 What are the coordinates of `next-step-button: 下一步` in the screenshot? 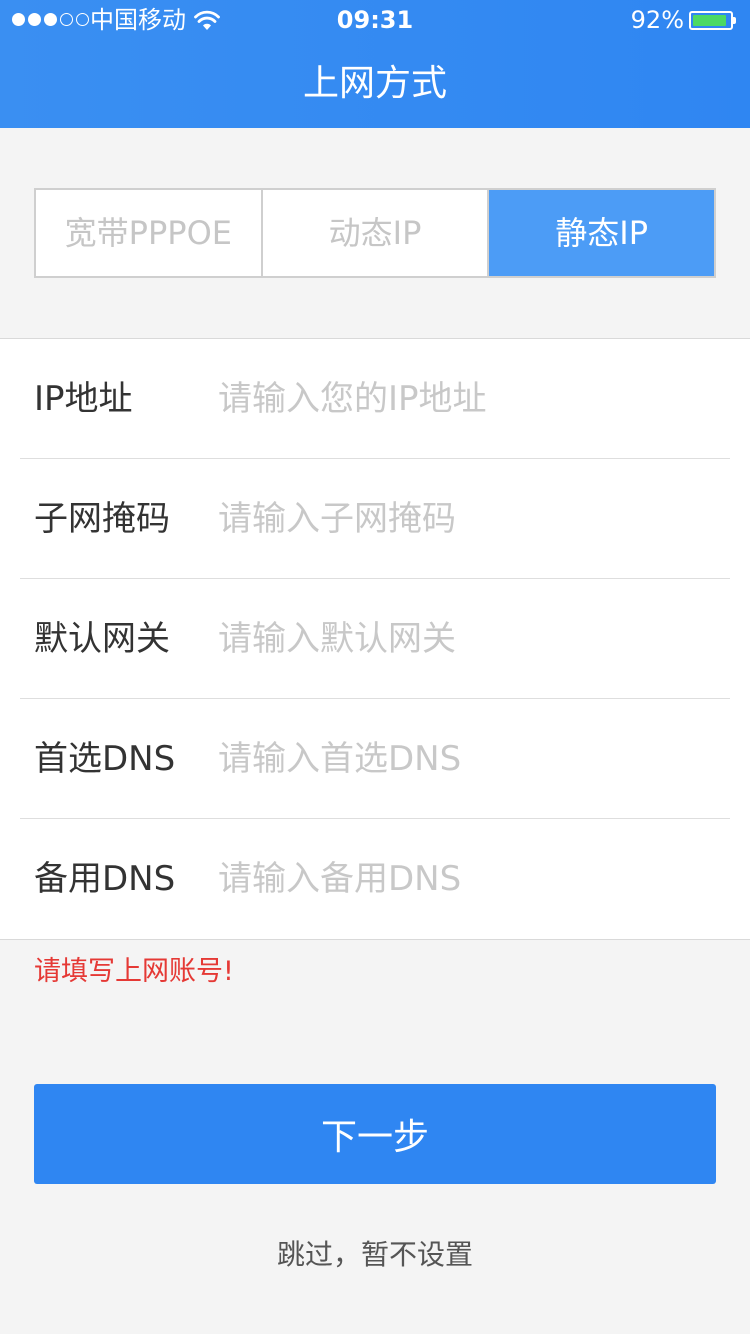 It's located at (375, 1134).